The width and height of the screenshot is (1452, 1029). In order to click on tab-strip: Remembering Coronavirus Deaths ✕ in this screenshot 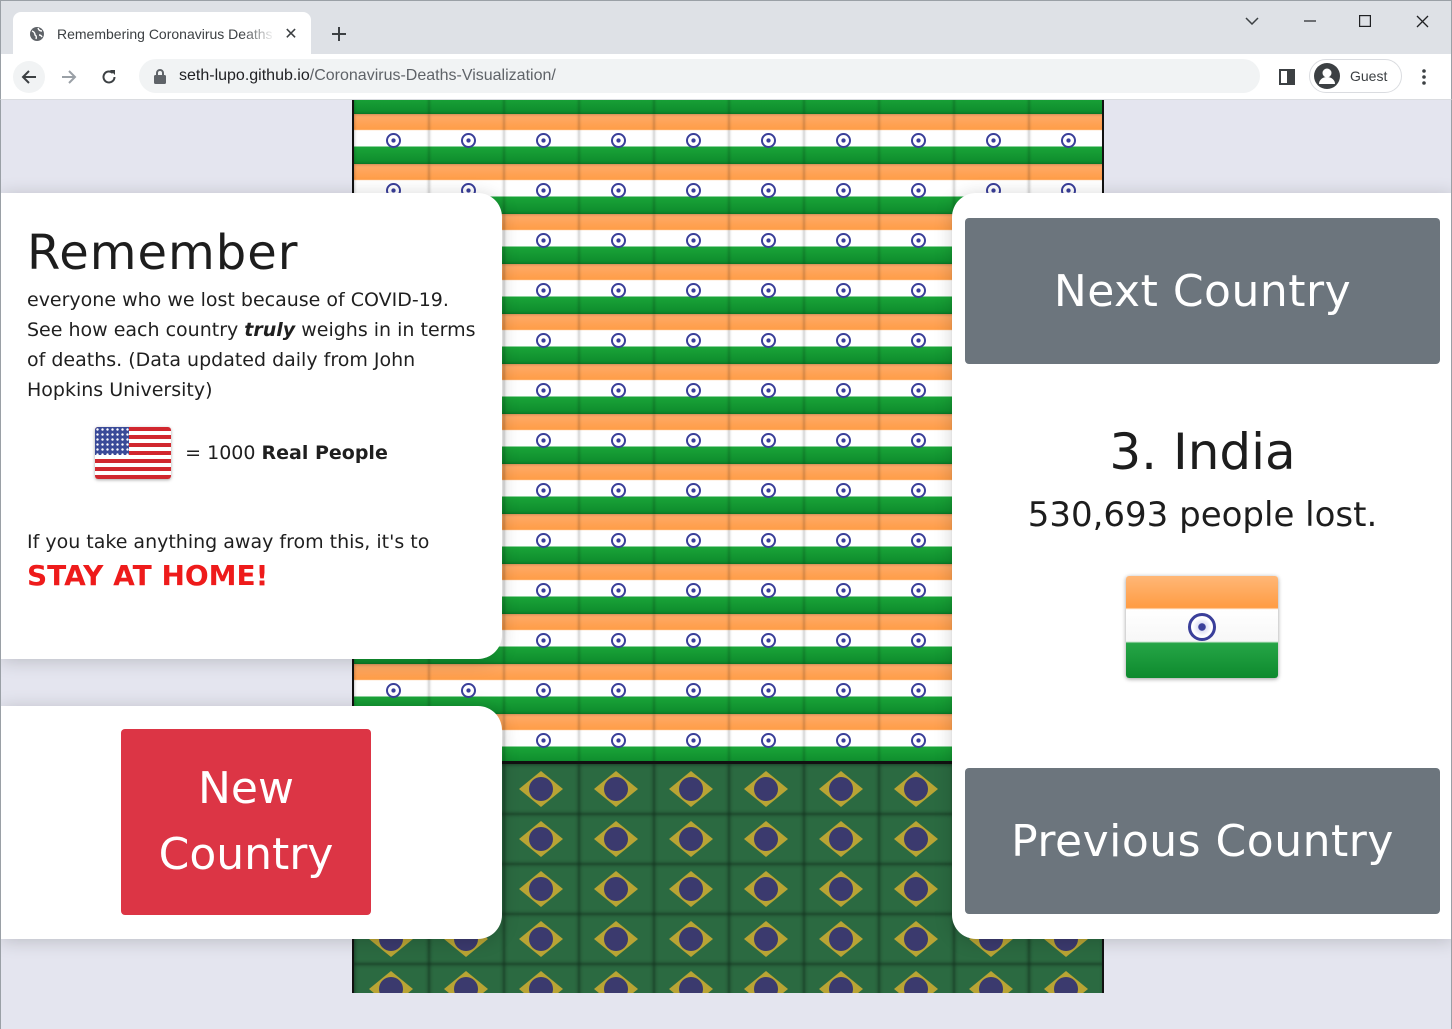, I will do `click(726, 27)`.